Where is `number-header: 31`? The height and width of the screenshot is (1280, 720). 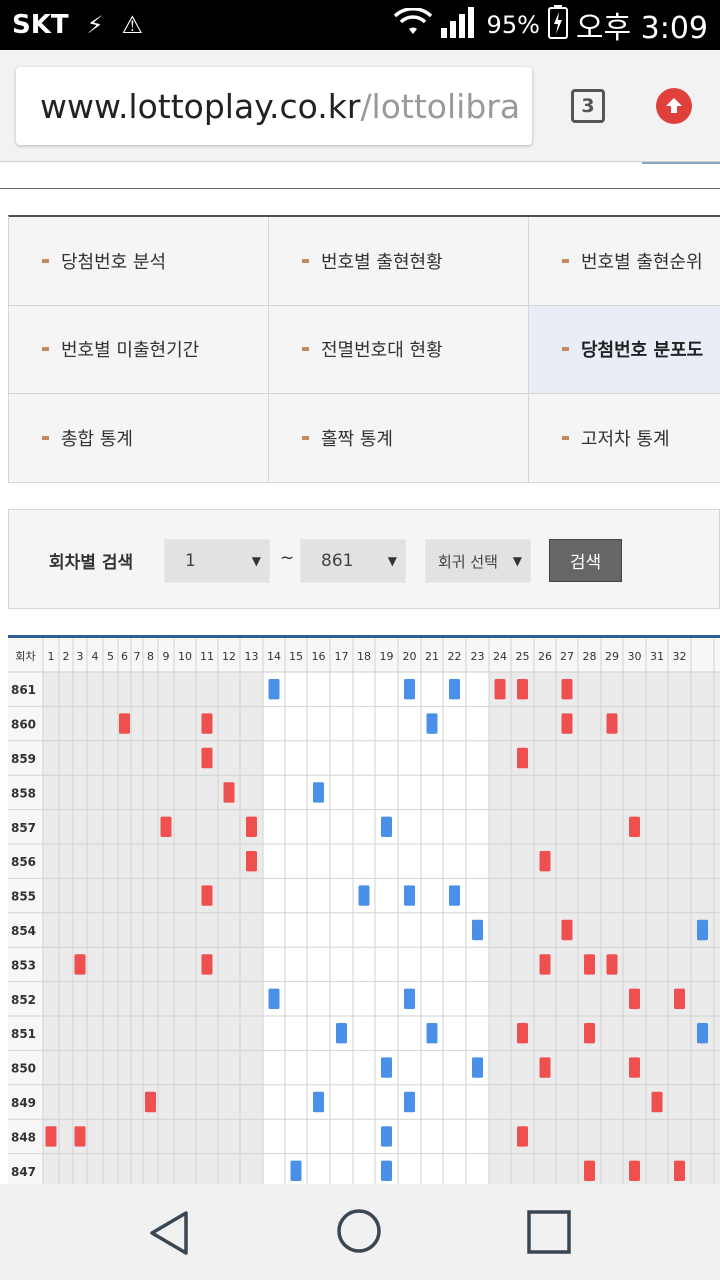
number-header: 31 is located at coordinates (657, 656).